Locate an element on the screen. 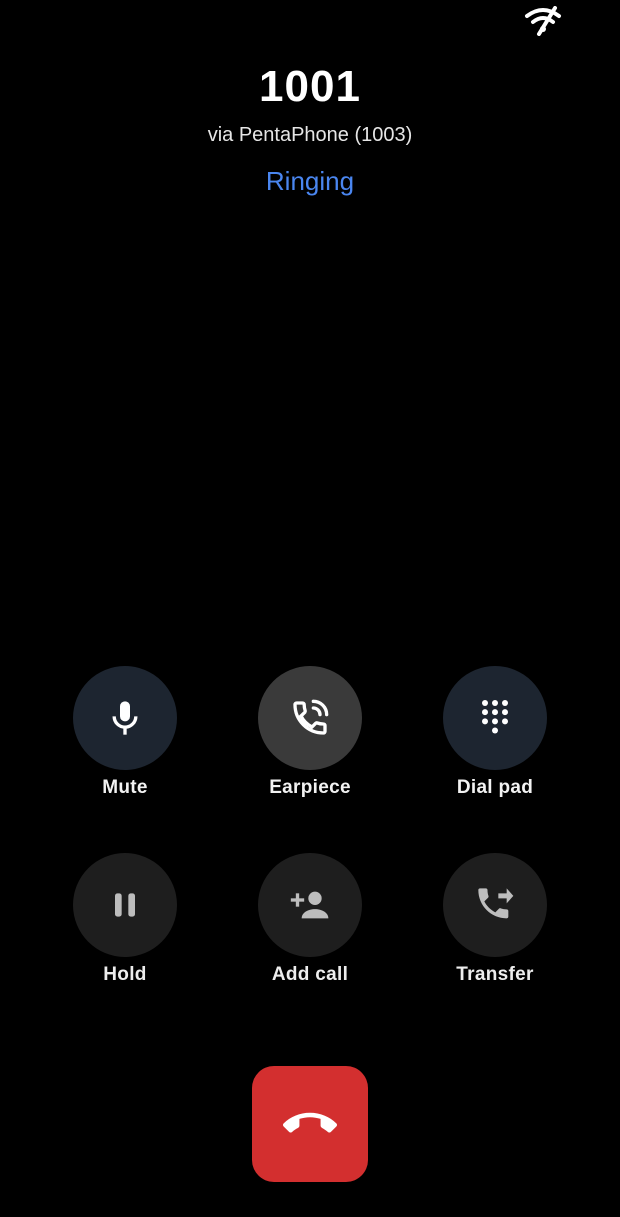 This screenshot has width=620, height=1217. dialpad-icon is located at coordinates (495, 717).